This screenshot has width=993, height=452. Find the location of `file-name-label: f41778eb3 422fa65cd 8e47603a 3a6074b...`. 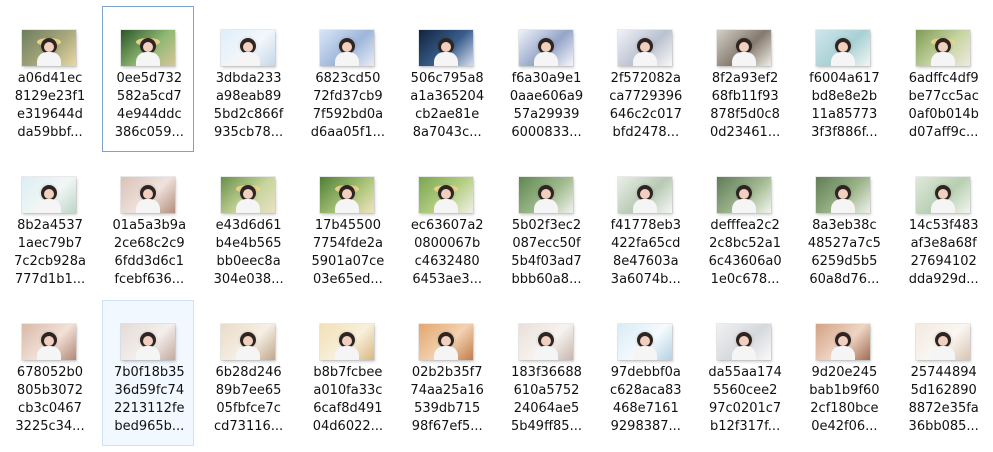

file-name-label: f41778eb3 422fa65cd 8e47603a 3a6074b... is located at coordinates (646, 253).